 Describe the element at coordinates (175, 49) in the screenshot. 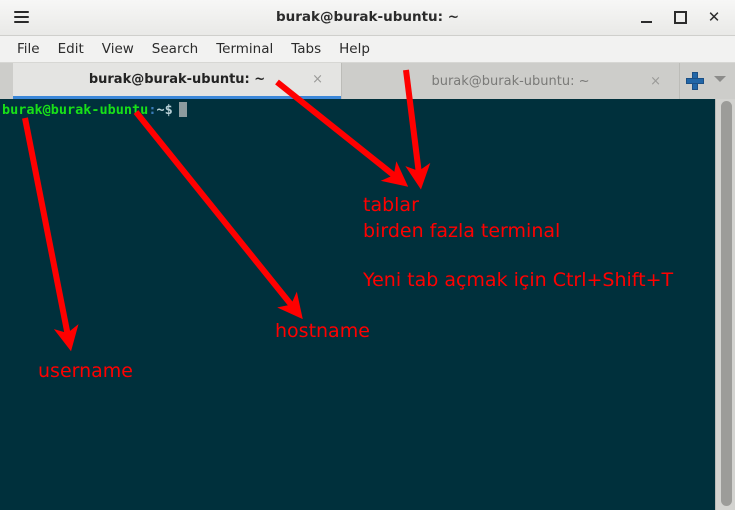

I see `menu-item-search: Search` at that location.